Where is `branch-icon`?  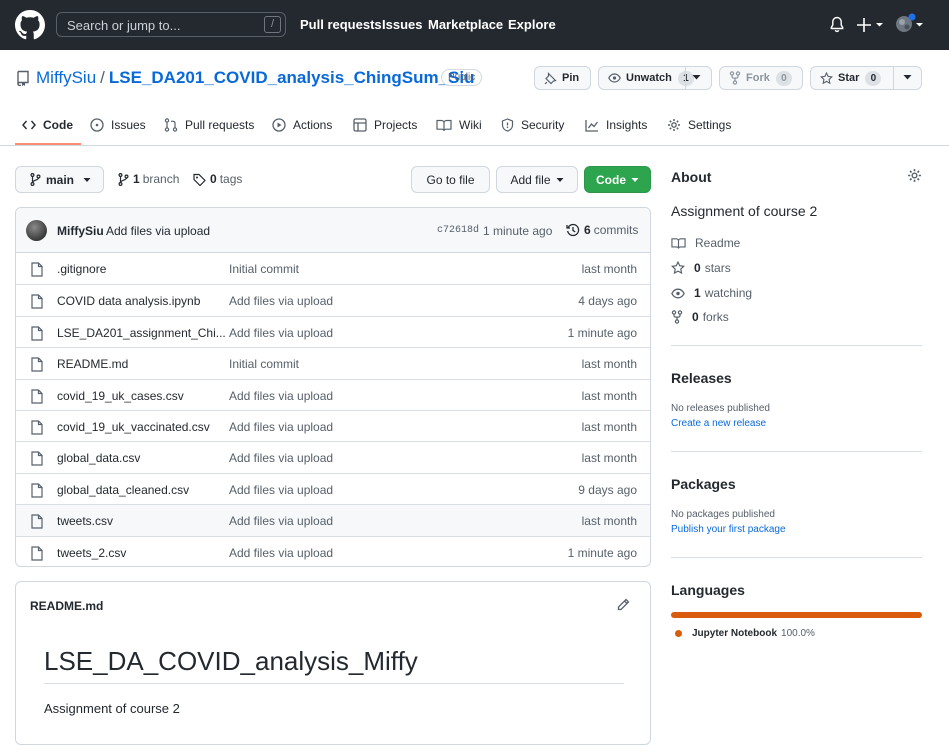 branch-icon is located at coordinates (123, 179).